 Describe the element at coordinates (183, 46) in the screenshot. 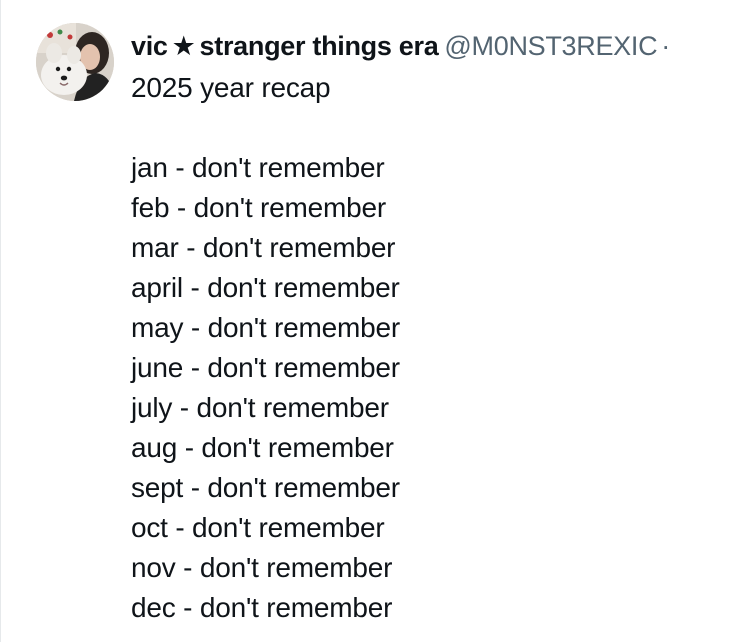

I see `star-icon: ★` at that location.